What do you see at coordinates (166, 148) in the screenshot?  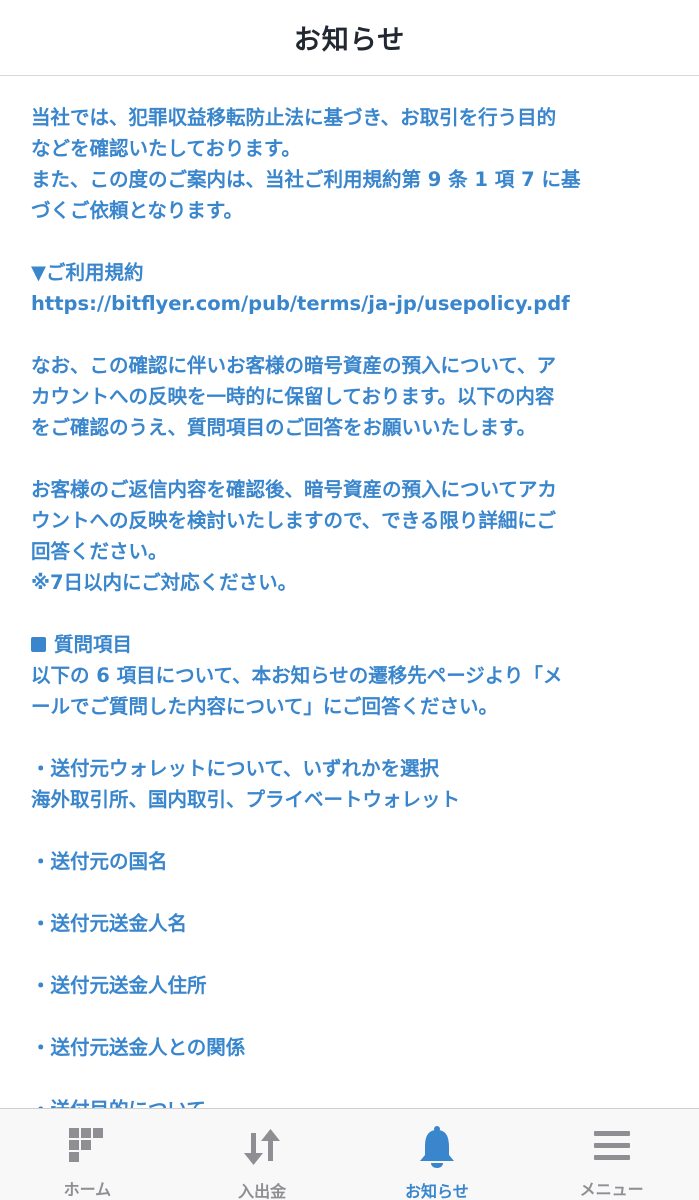 I see `notice-line: などを確認いたしております。` at bounding box center [166, 148].